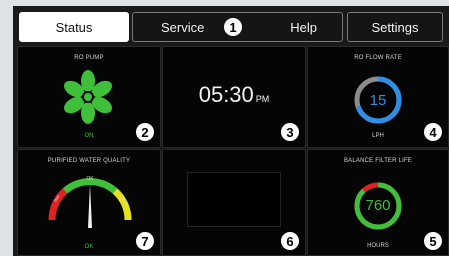 The image size is (449, 256). I want to click on tab-status: Status, so click(74, 27).